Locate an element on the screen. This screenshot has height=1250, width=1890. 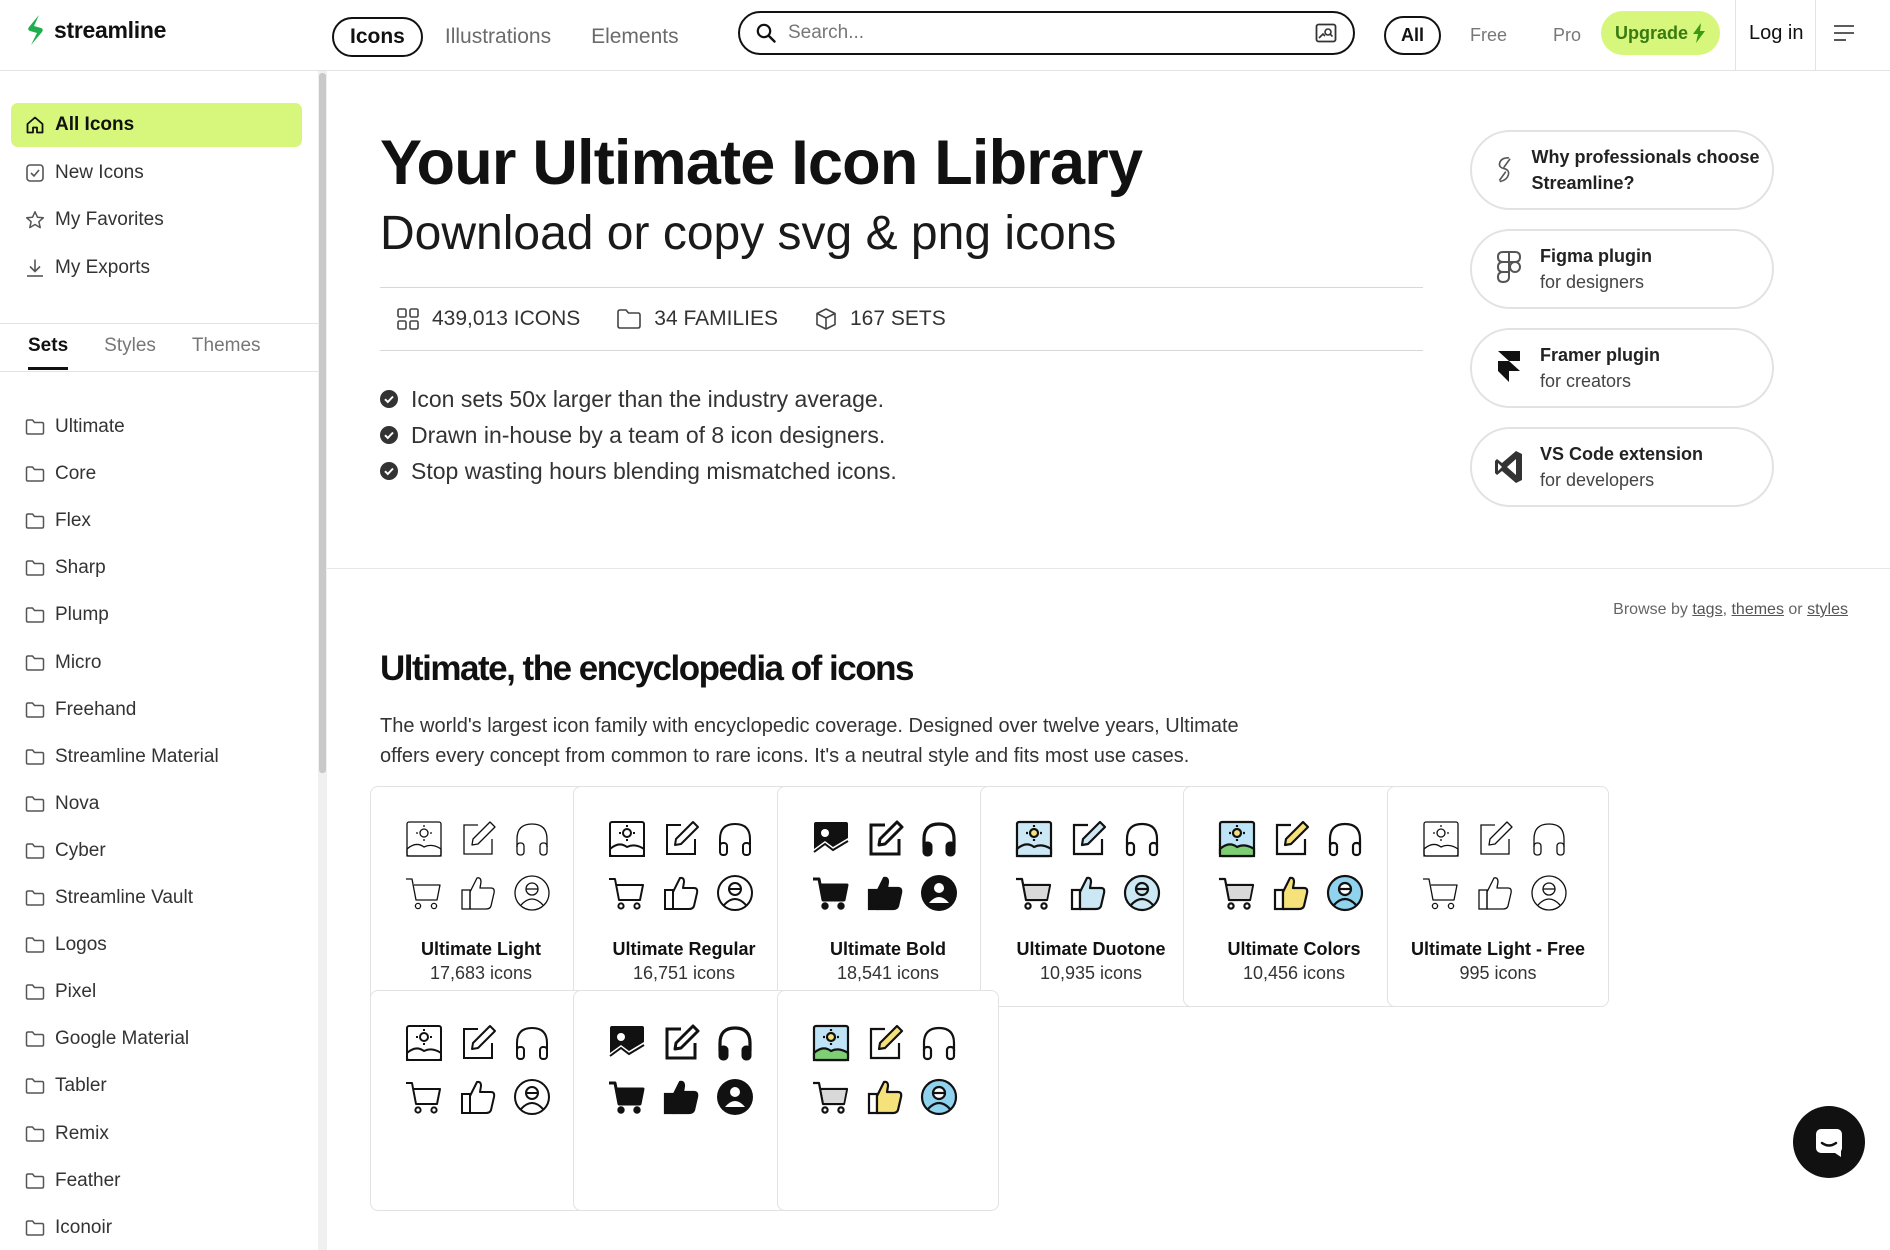
filter-all: All is located at coordinates (1413, 35).